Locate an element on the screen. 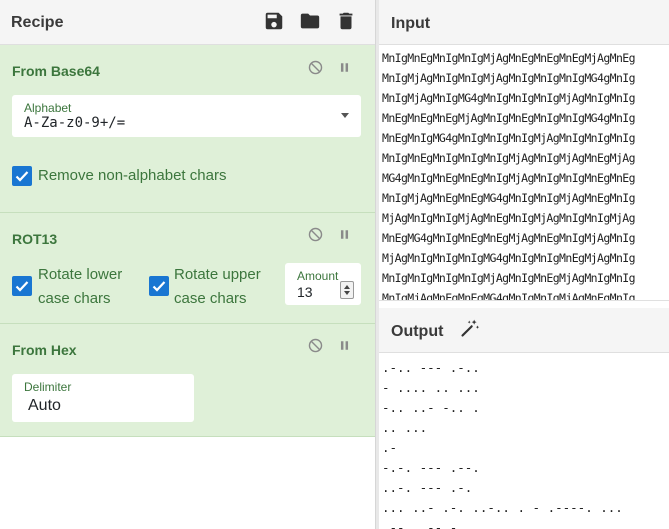 This screenshot has height=529, width=669. input-line: MG4gMnIgMnEgMnEgMnIgMjAgMnIgMnIgMnEgMnEg is located at coordinates (509, 178).